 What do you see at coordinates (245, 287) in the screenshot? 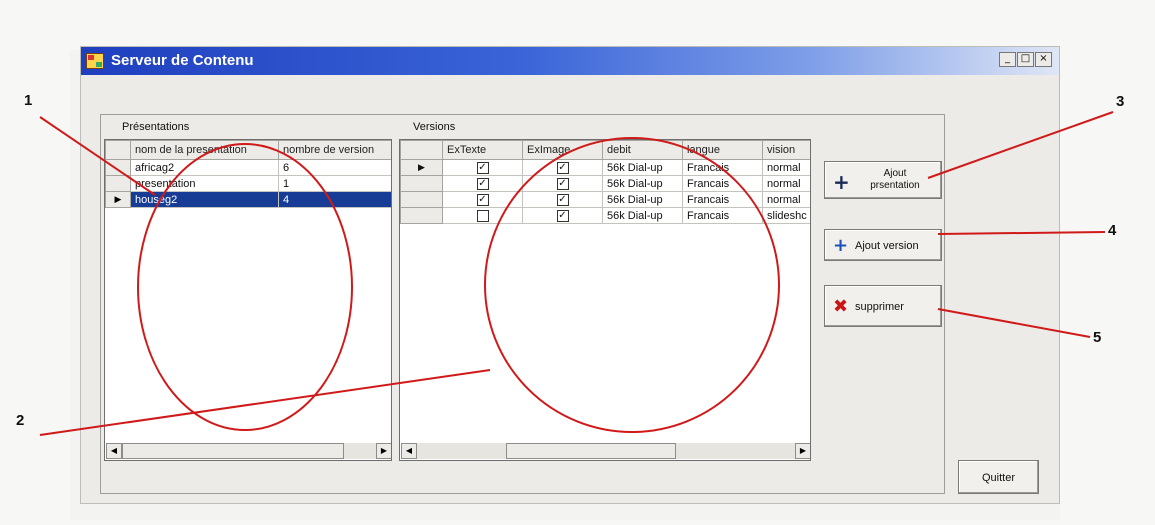
I see `annotation-ellipse-presentations` at bounding box center [245, 287].